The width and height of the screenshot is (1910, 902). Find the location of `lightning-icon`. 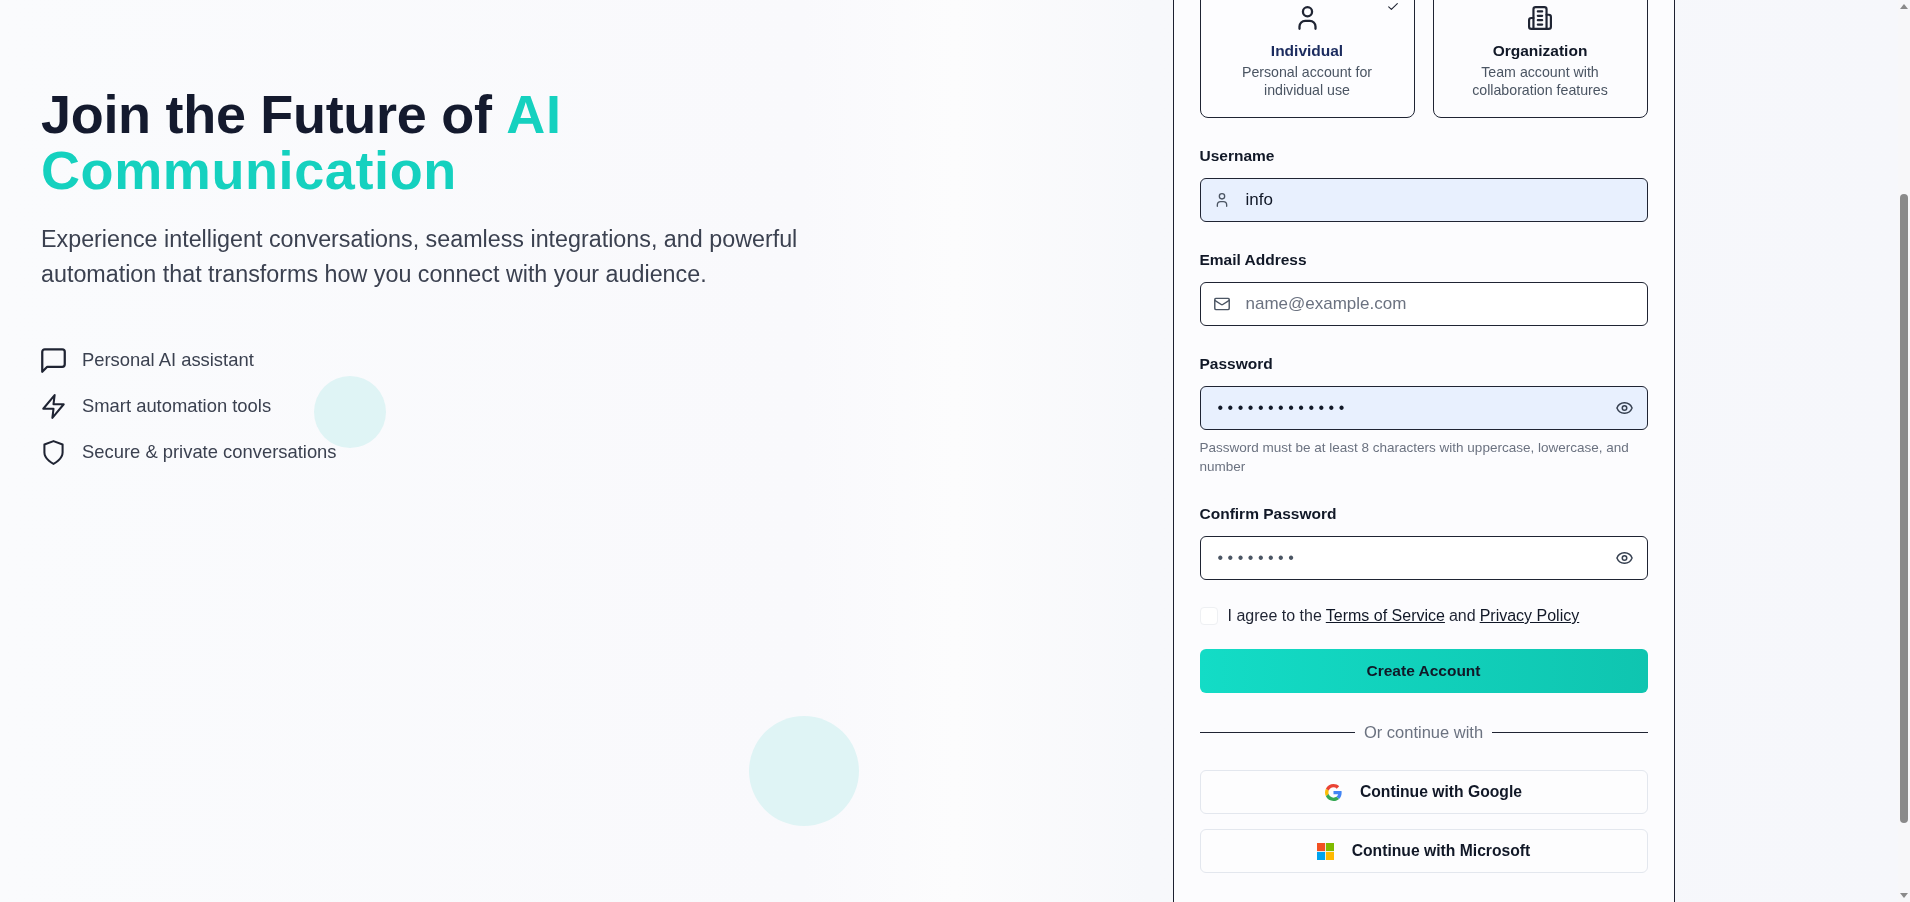

lightning-icon is located at coordinates (53, 406).